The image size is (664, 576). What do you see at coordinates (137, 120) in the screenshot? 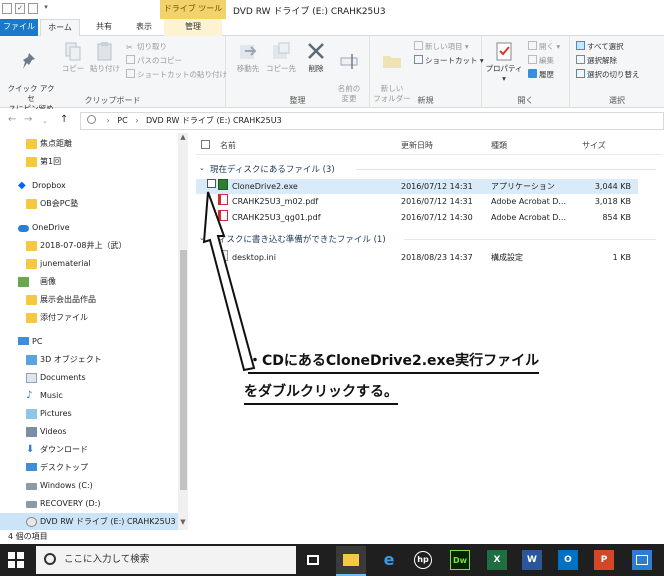
I see `breadcrumb-chevron-icon: ›` at bounding box center [137, 120].